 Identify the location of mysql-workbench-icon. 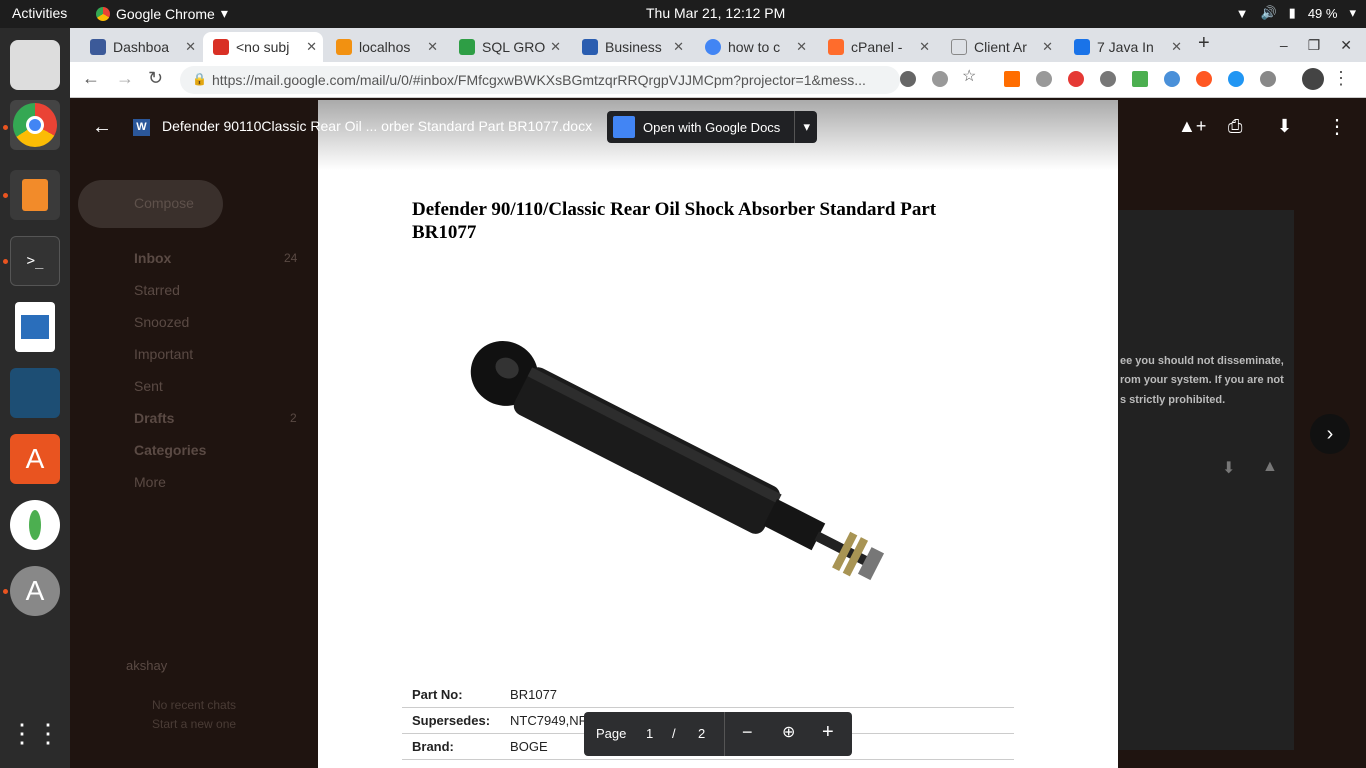
(35, 393).